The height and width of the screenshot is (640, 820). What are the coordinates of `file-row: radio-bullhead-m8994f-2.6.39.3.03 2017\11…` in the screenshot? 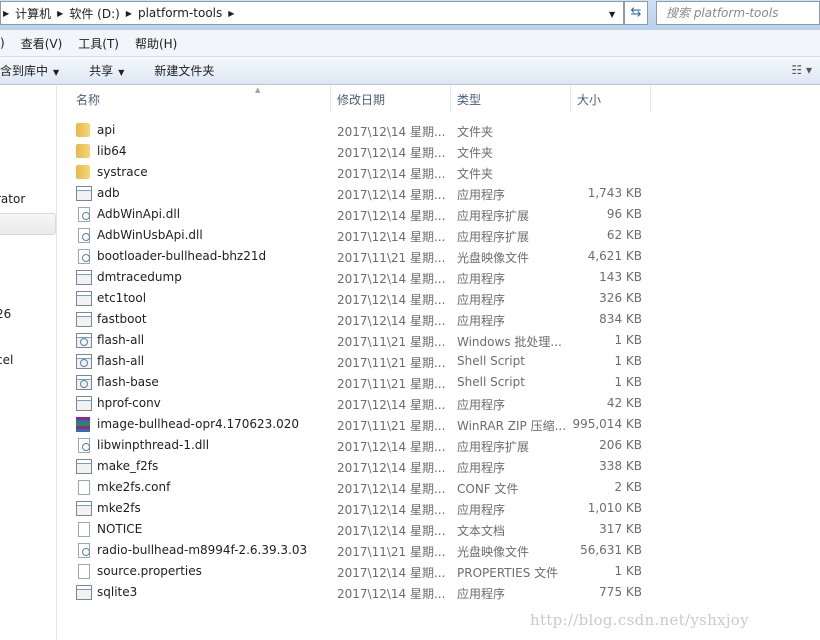 It's located at (358, 550).